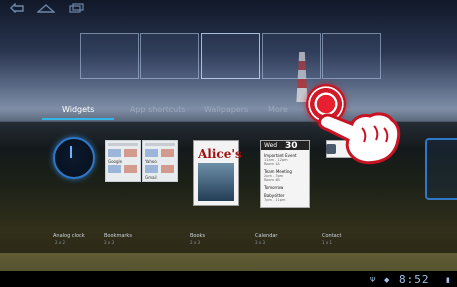 The width and height of the screenshot is (457, 287). I want to click on pointing-hand-icon, so click(359, 138).